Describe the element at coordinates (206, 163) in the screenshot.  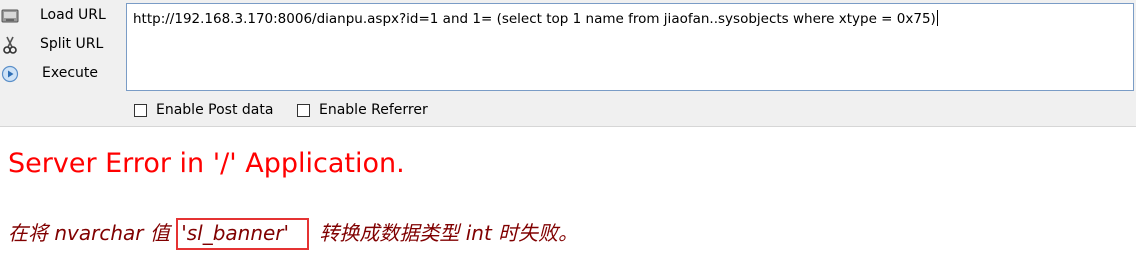
I see `error-title: Server Error in '/' Application.` at that location.